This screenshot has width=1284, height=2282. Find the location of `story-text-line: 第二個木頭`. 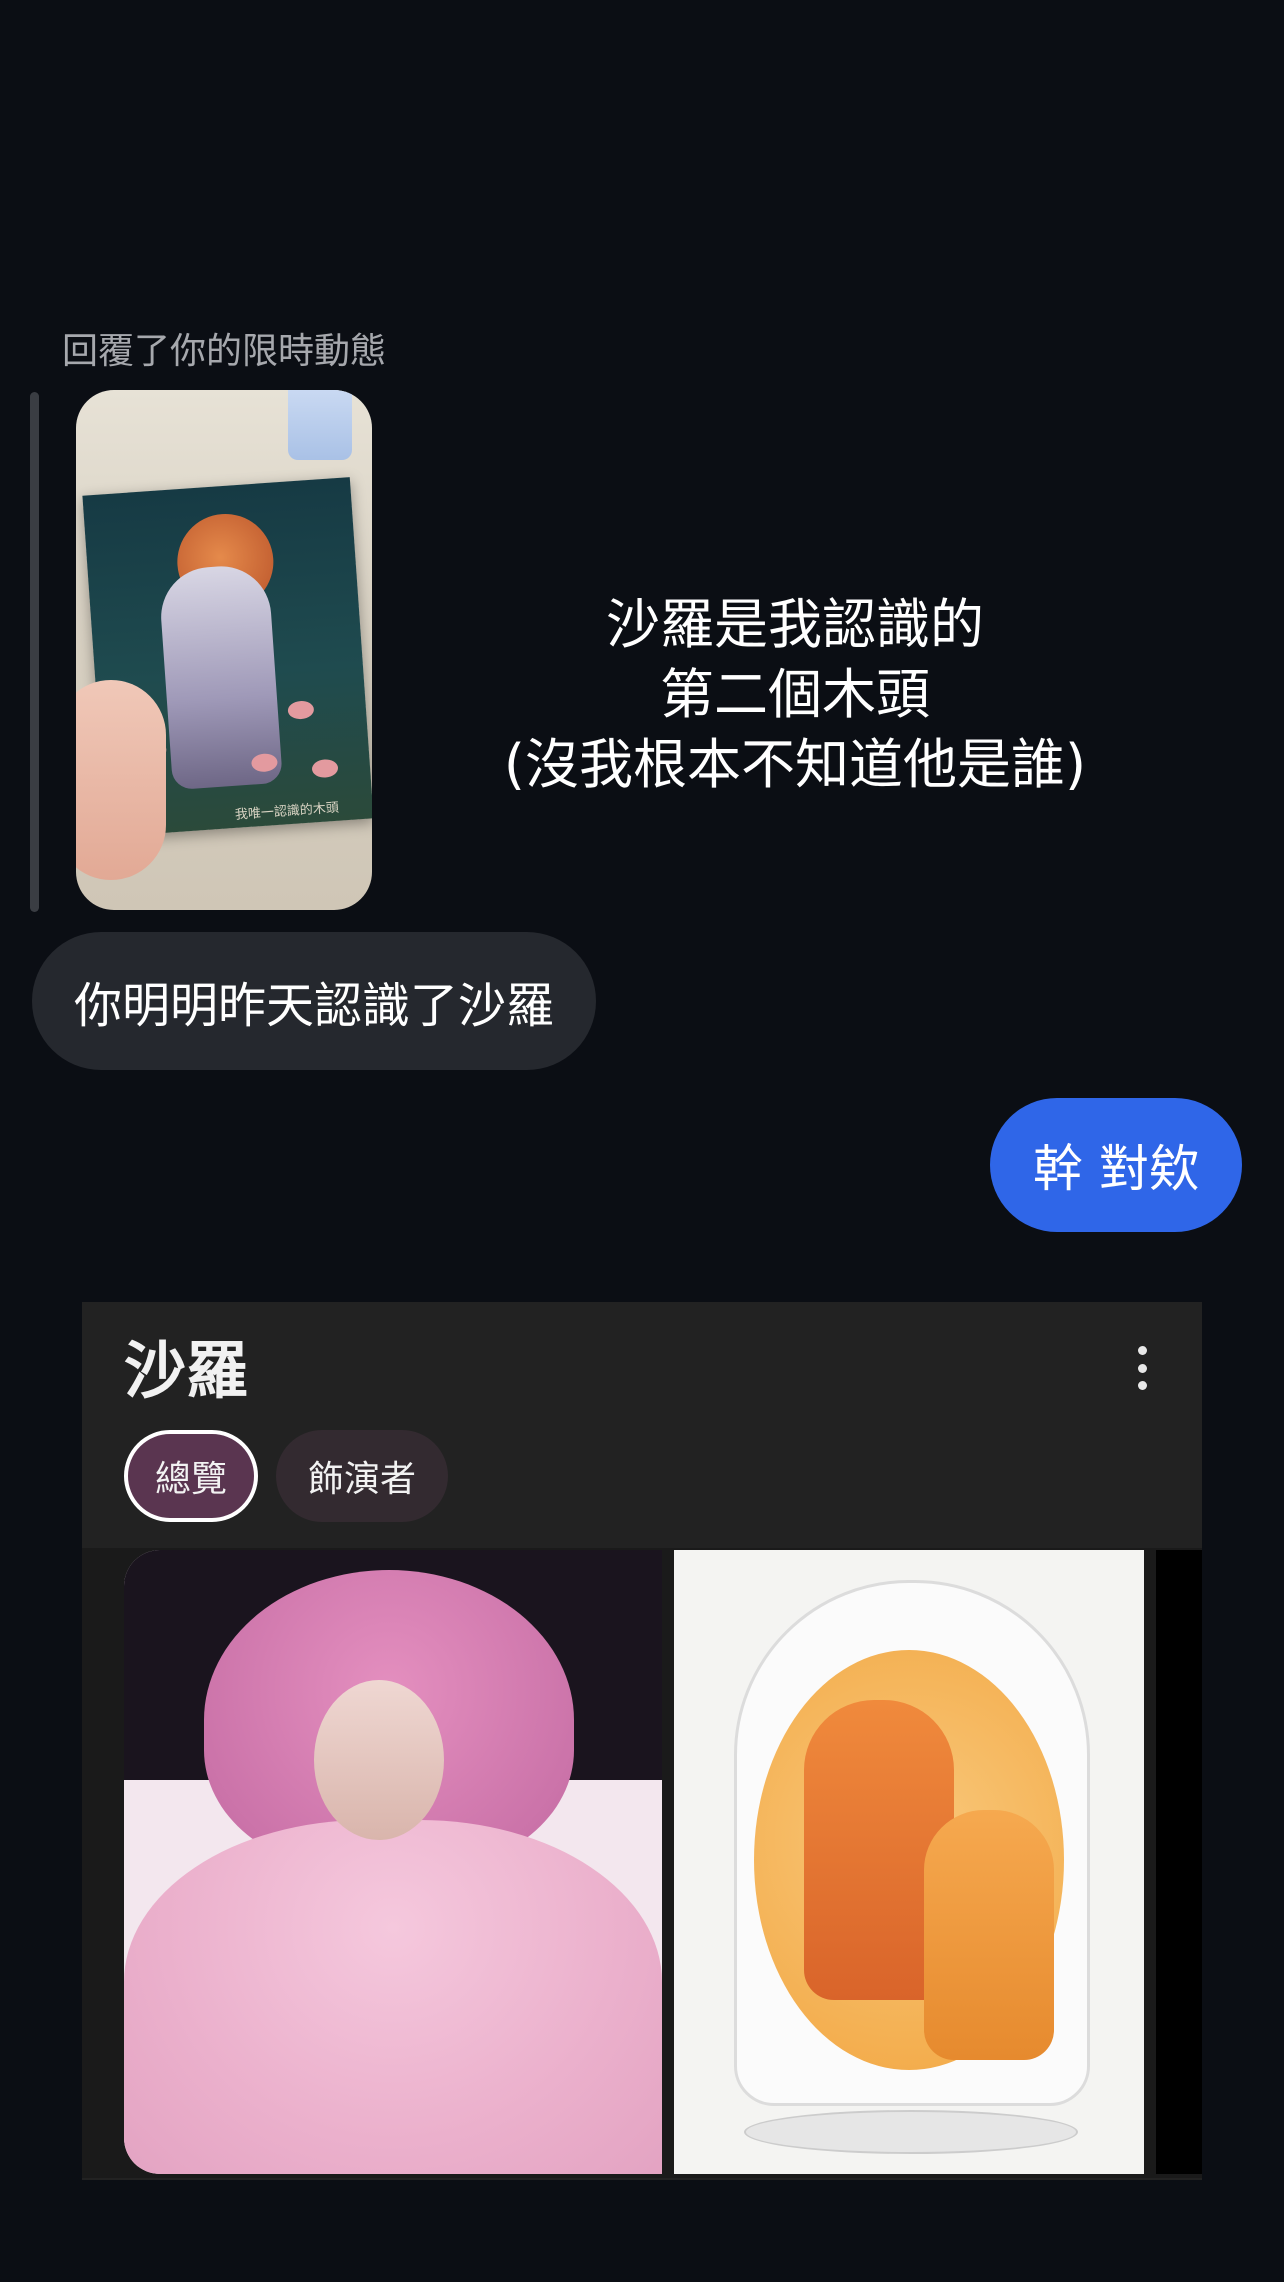

story-text-line: 第二個木頭 is located at coordinates (795, 694).